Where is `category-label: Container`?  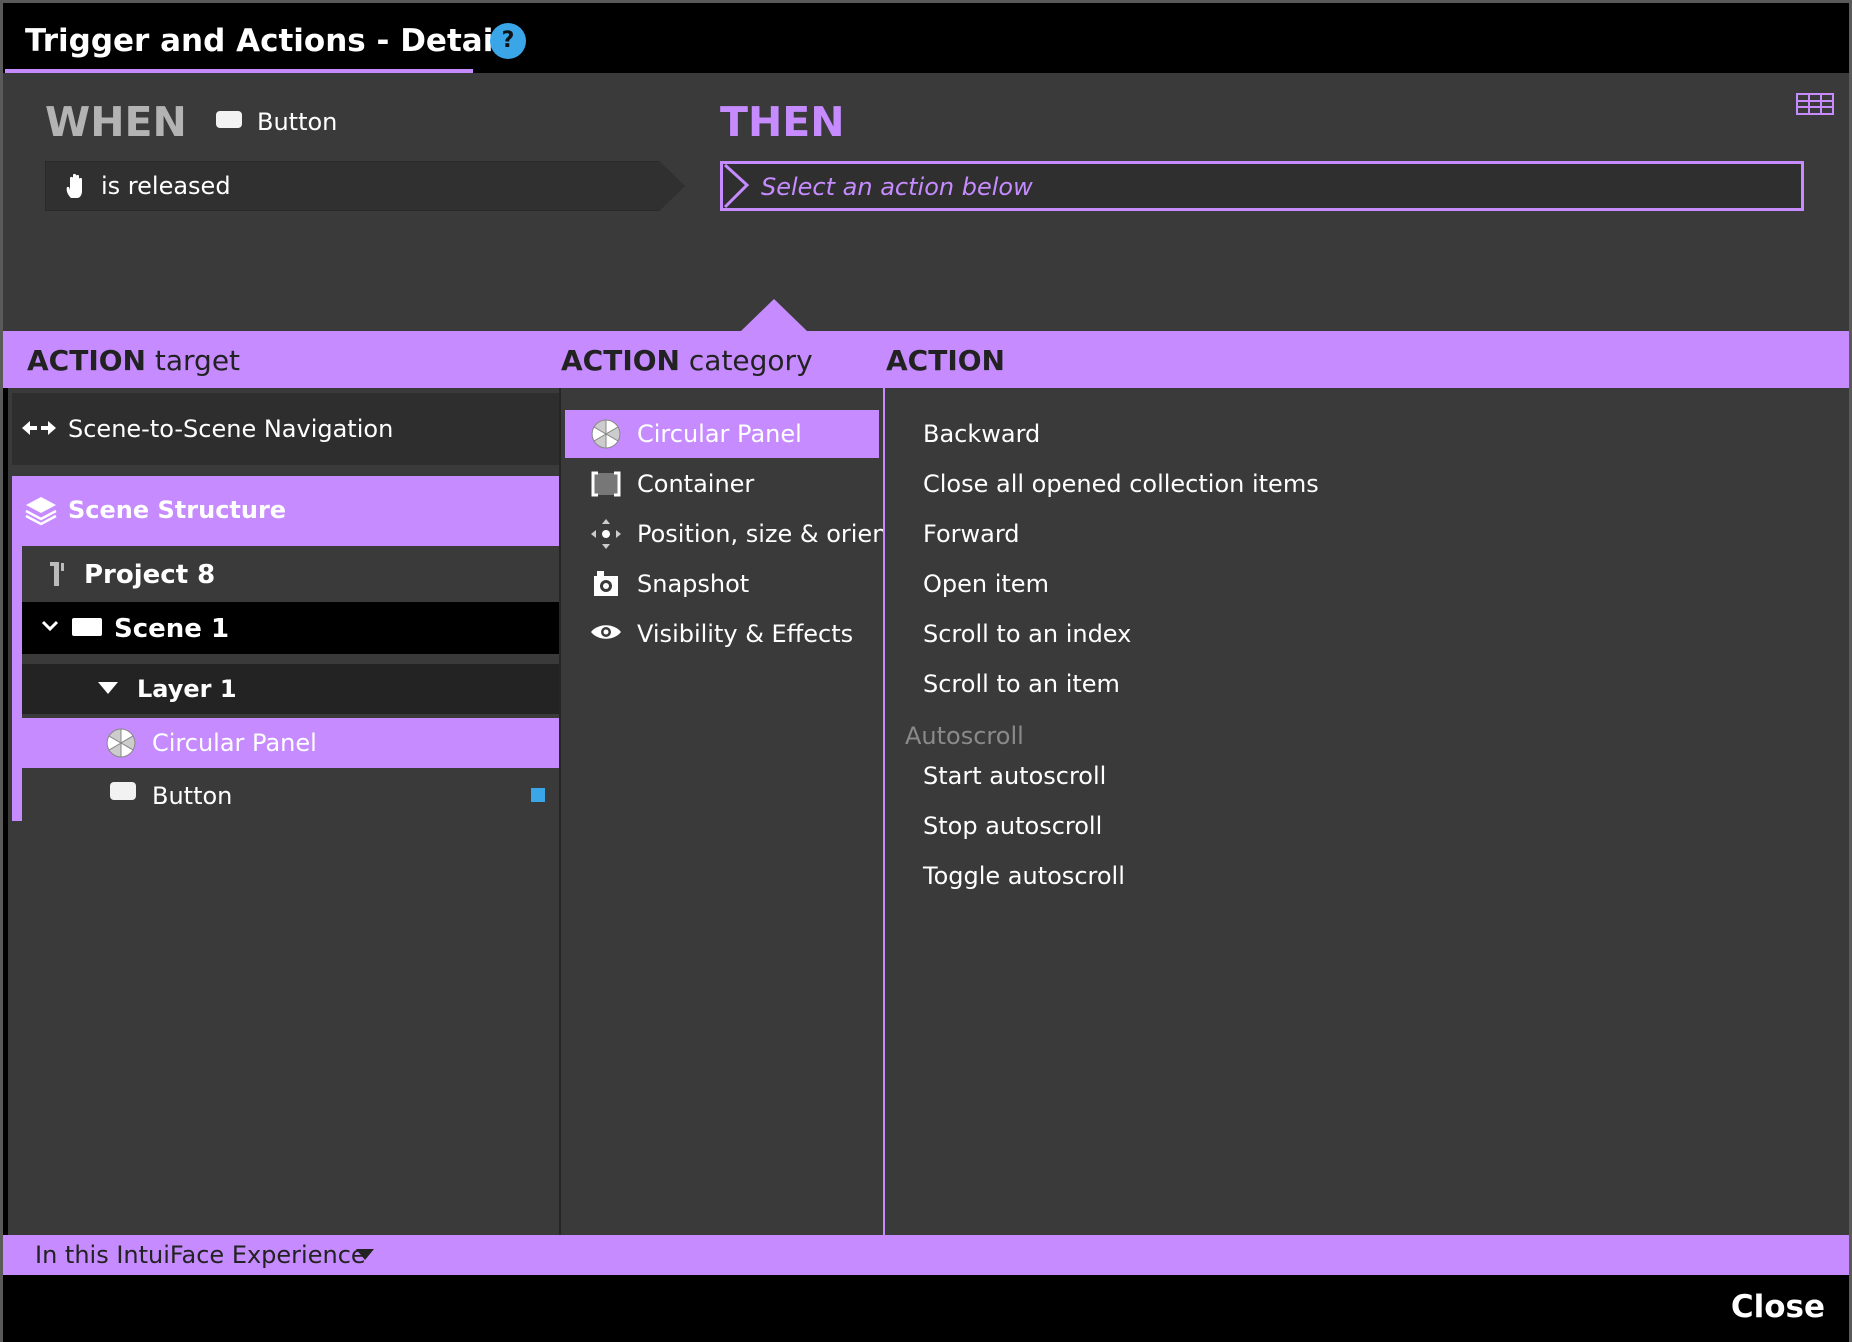
category-label: Container is located at coordinates (696, 484).